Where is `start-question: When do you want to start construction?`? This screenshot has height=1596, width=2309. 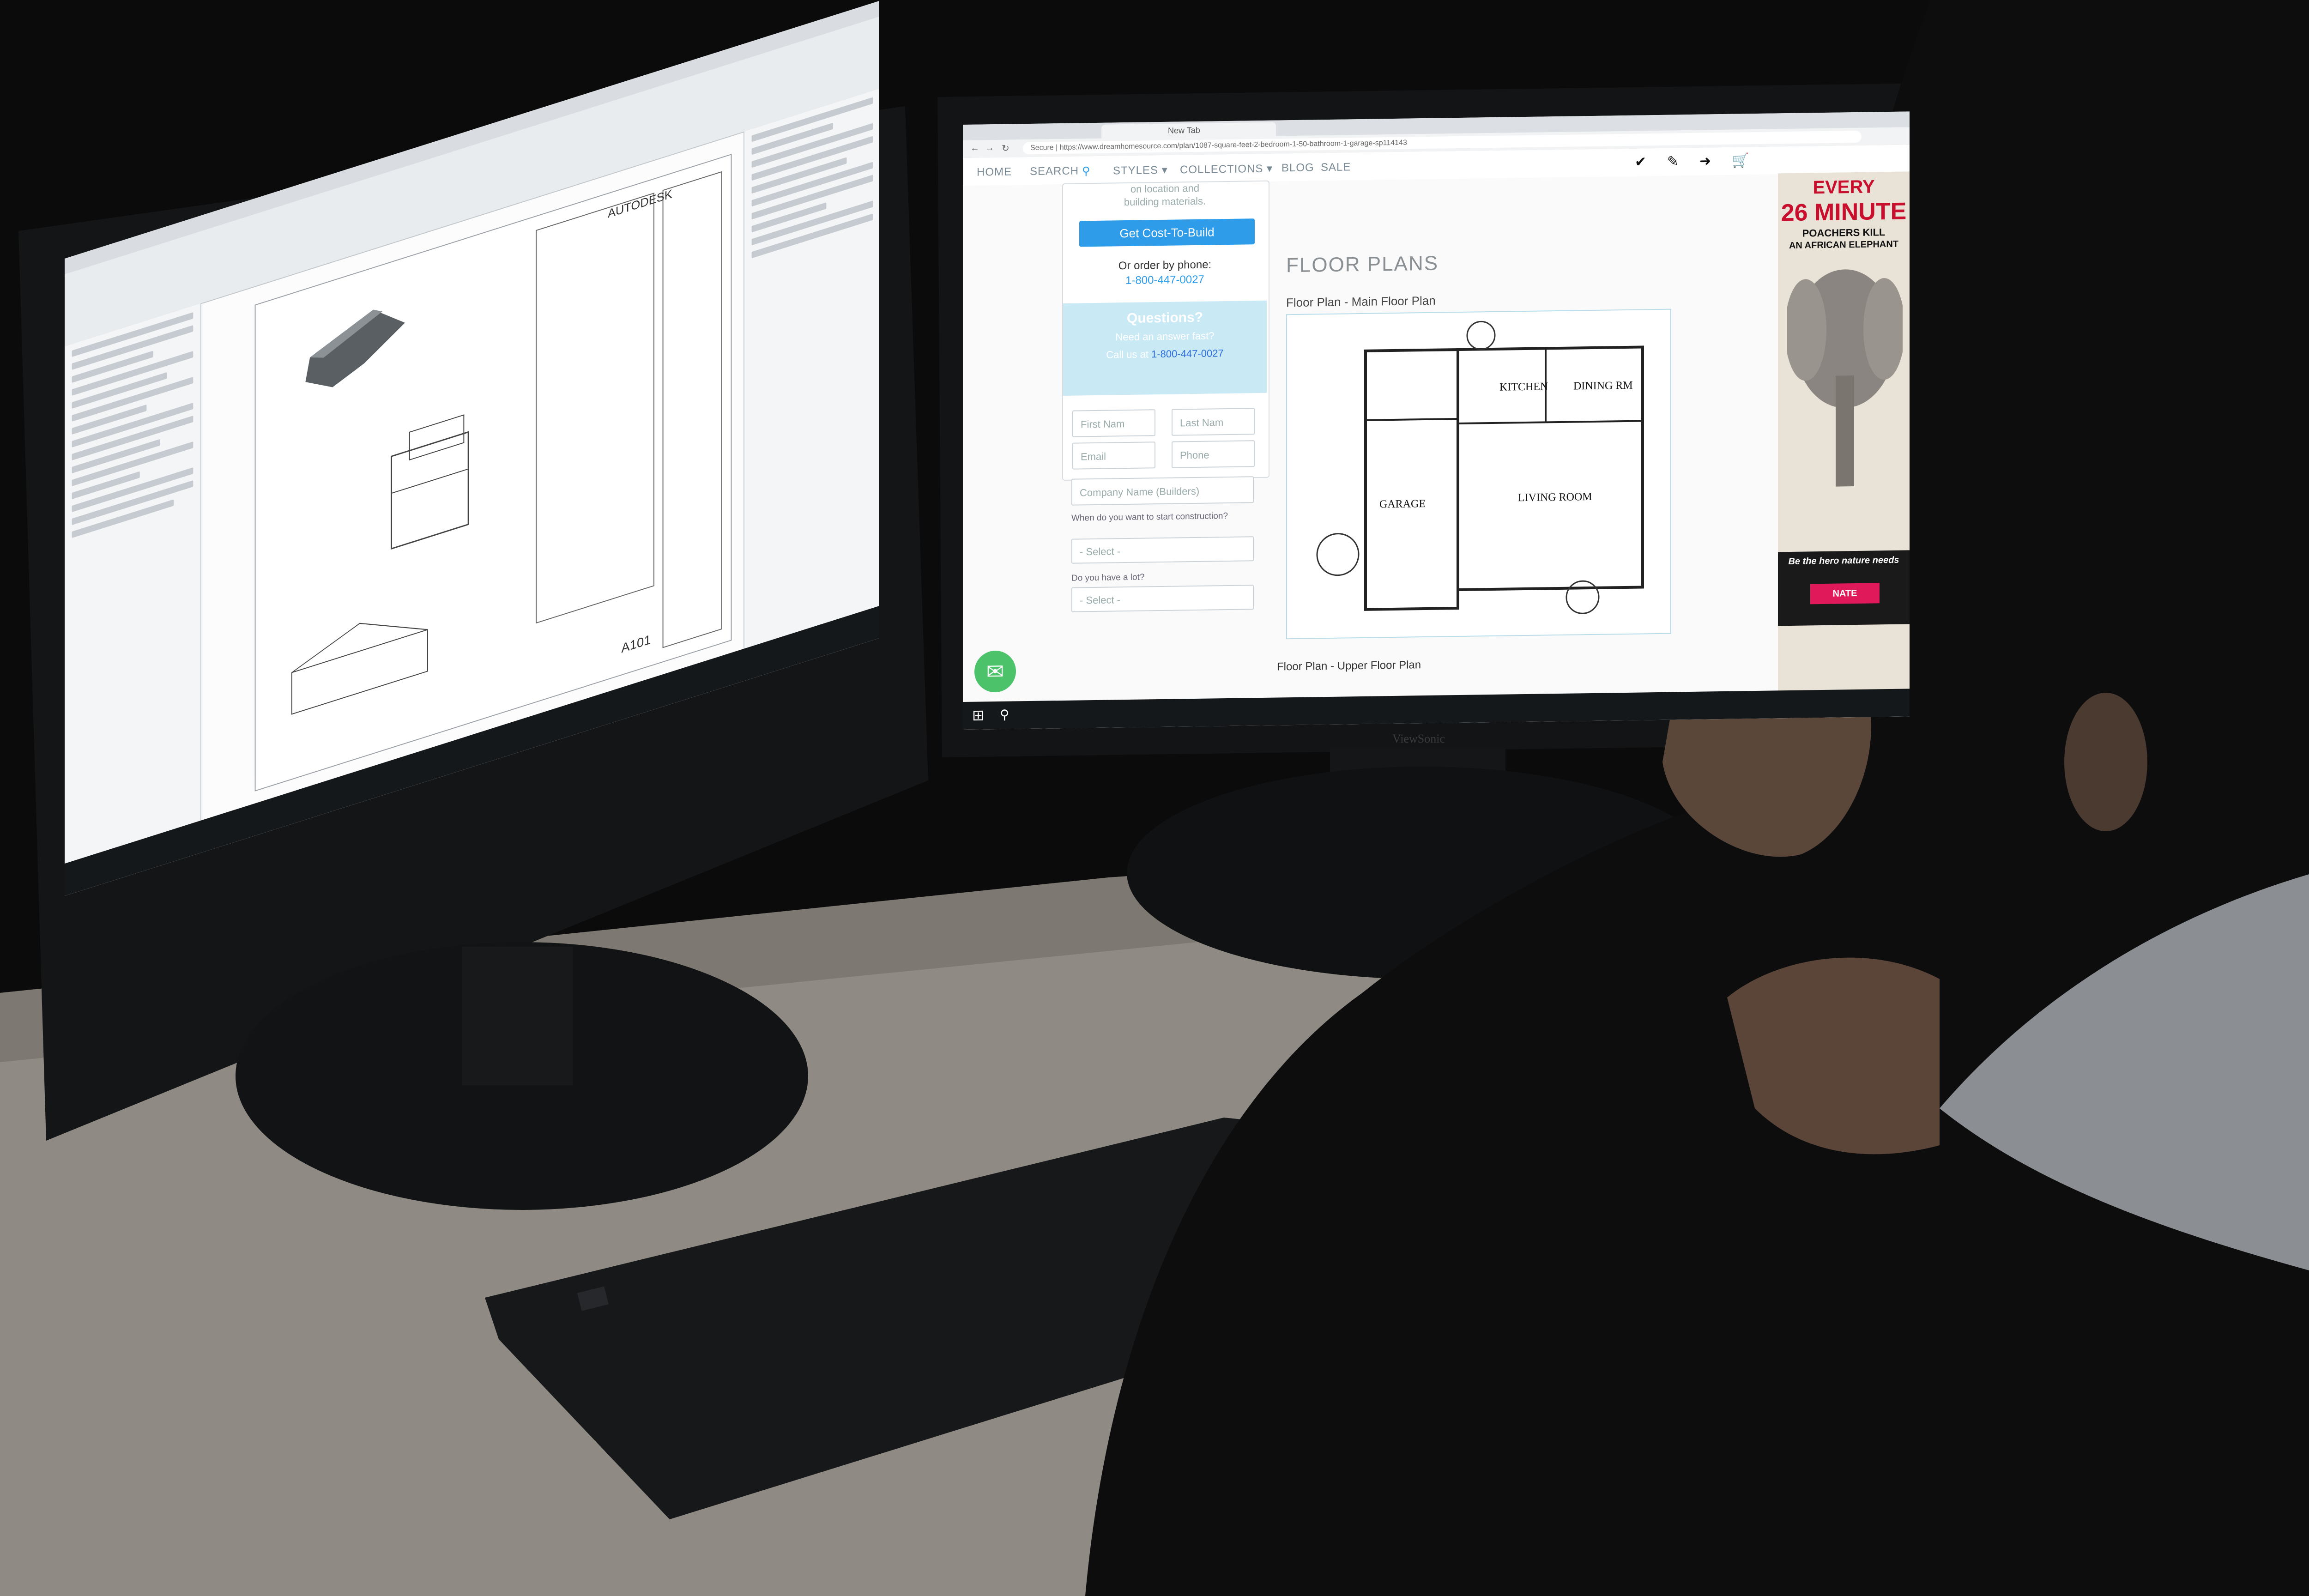 start-question: When do you want to start construction? is located at coordinates (1150, 517).